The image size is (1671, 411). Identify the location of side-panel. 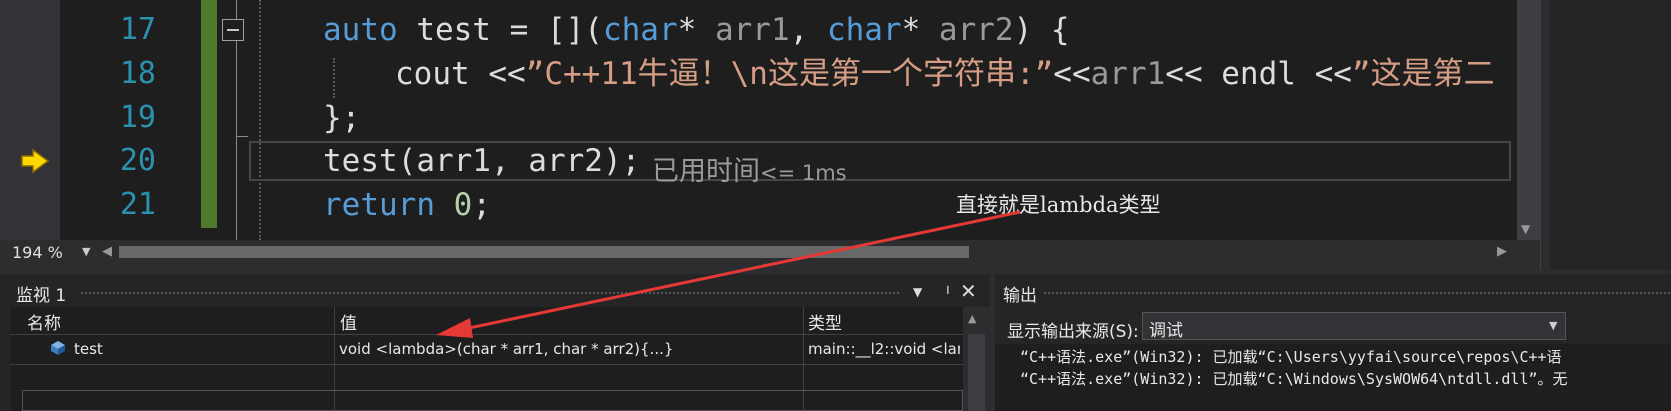
(1610, 135).